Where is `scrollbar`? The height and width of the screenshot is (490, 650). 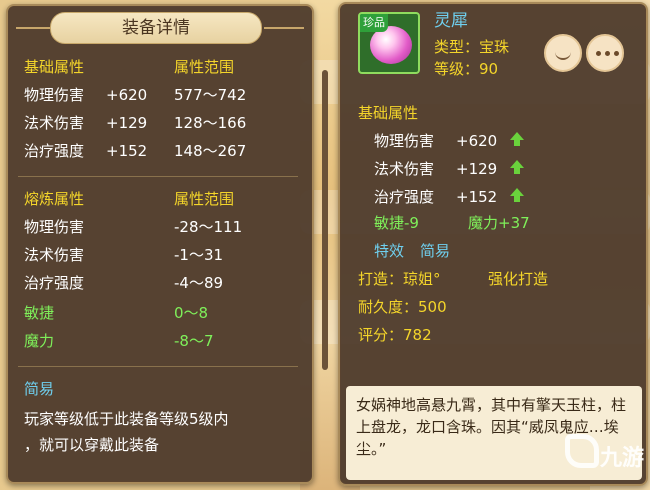 scrollbar is located at coordinates (325, 220).